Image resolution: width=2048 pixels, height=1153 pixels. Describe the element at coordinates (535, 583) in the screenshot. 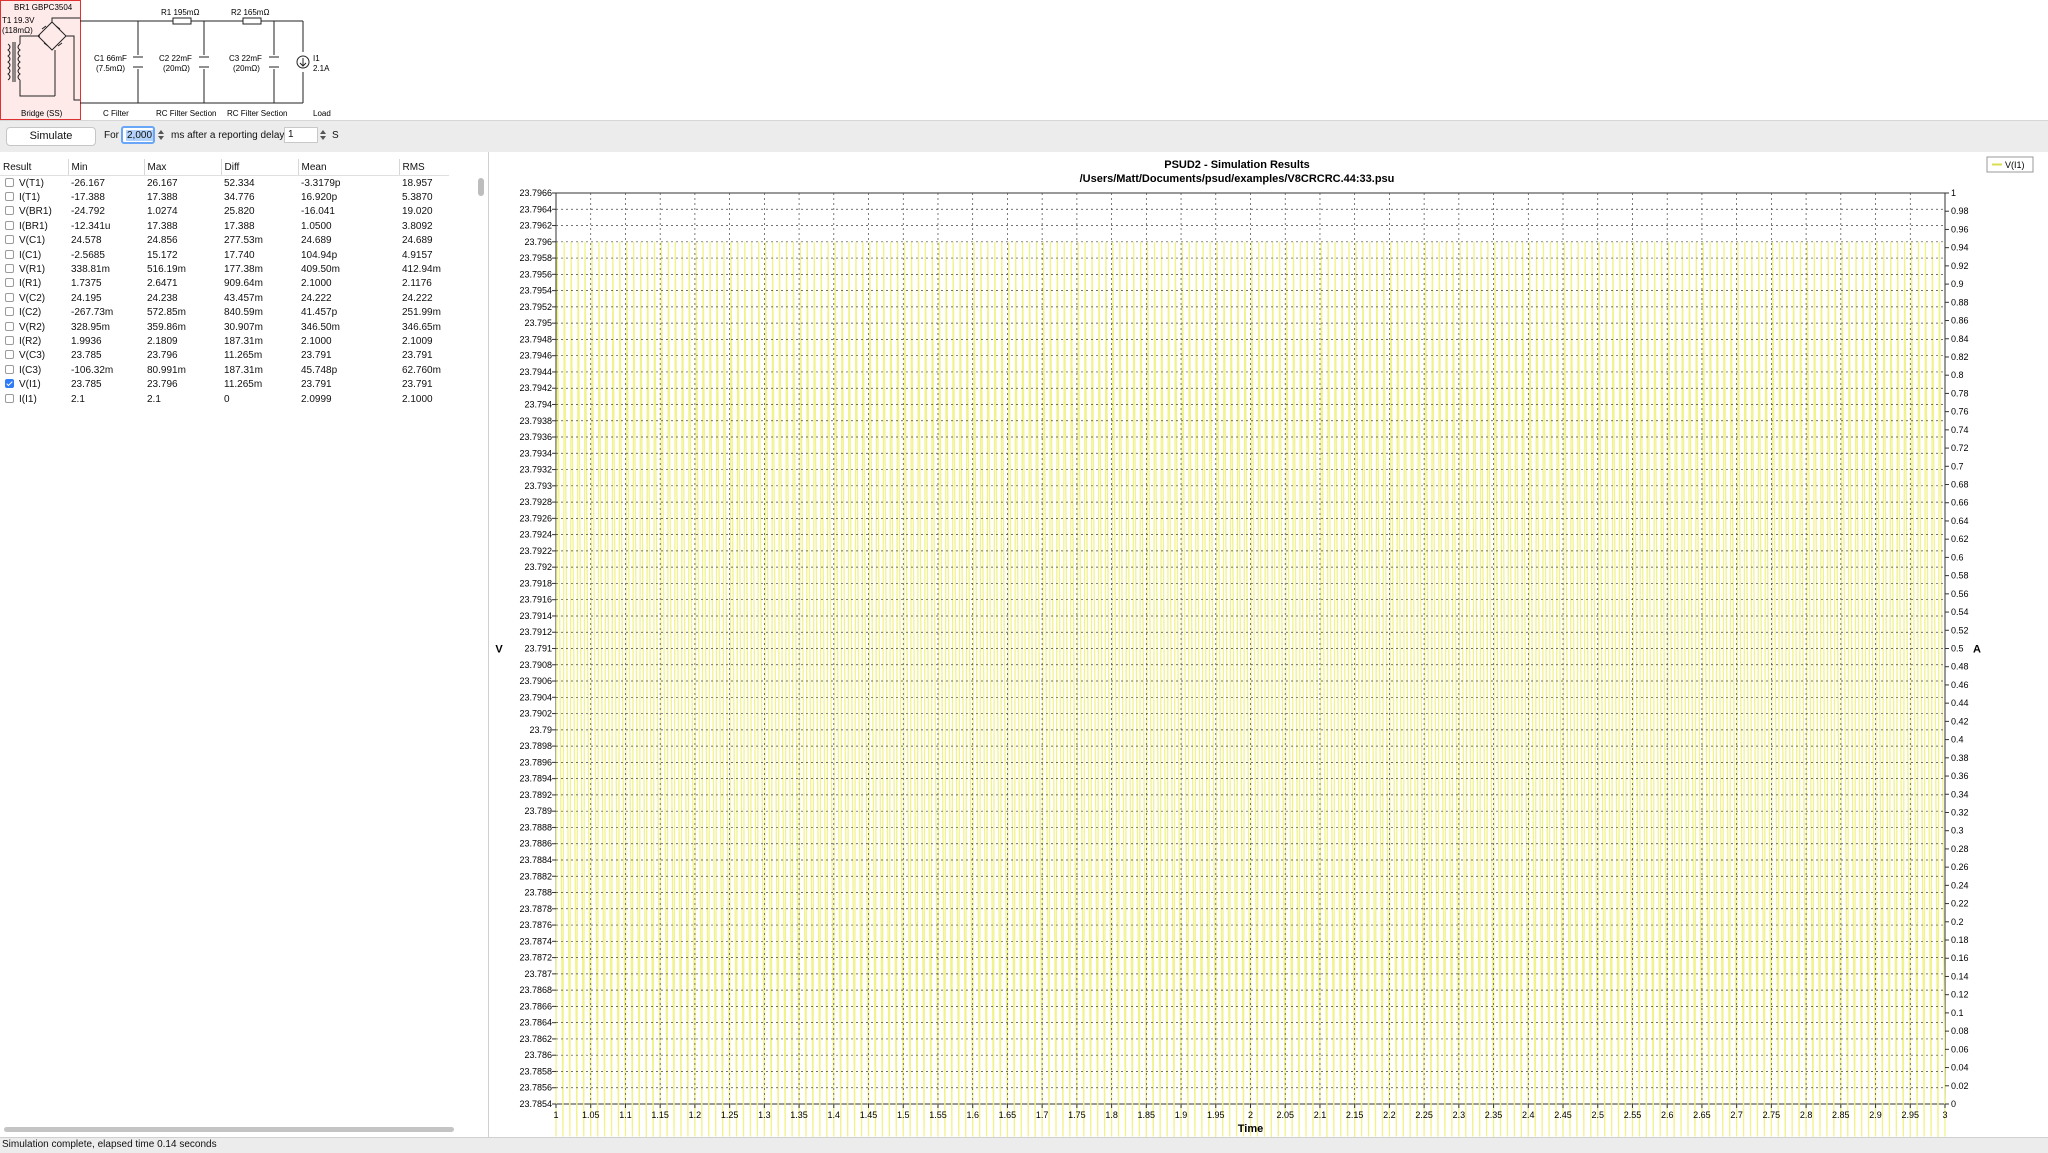

I see `y-tick-label: 23.7918` at that location.